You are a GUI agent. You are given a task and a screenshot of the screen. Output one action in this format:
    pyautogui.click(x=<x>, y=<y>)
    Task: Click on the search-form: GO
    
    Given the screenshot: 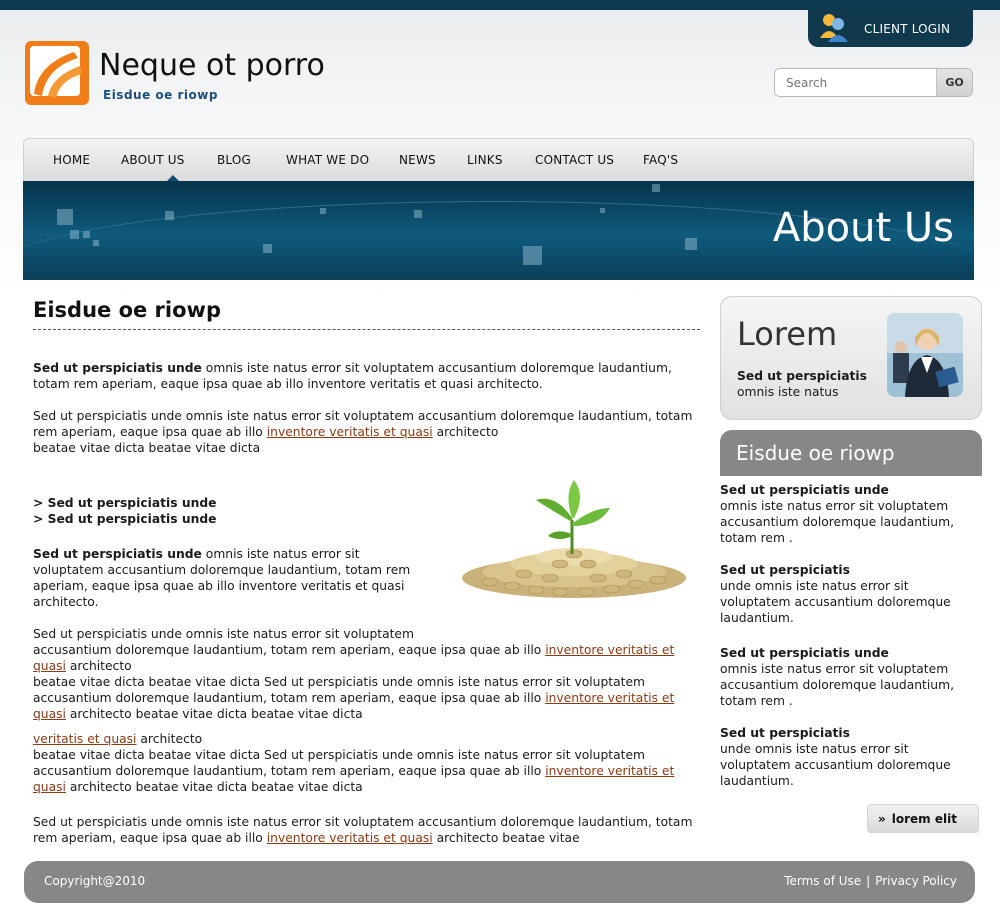 What is the action you would take?
    pyautogui.click(x=873, y=82)
    